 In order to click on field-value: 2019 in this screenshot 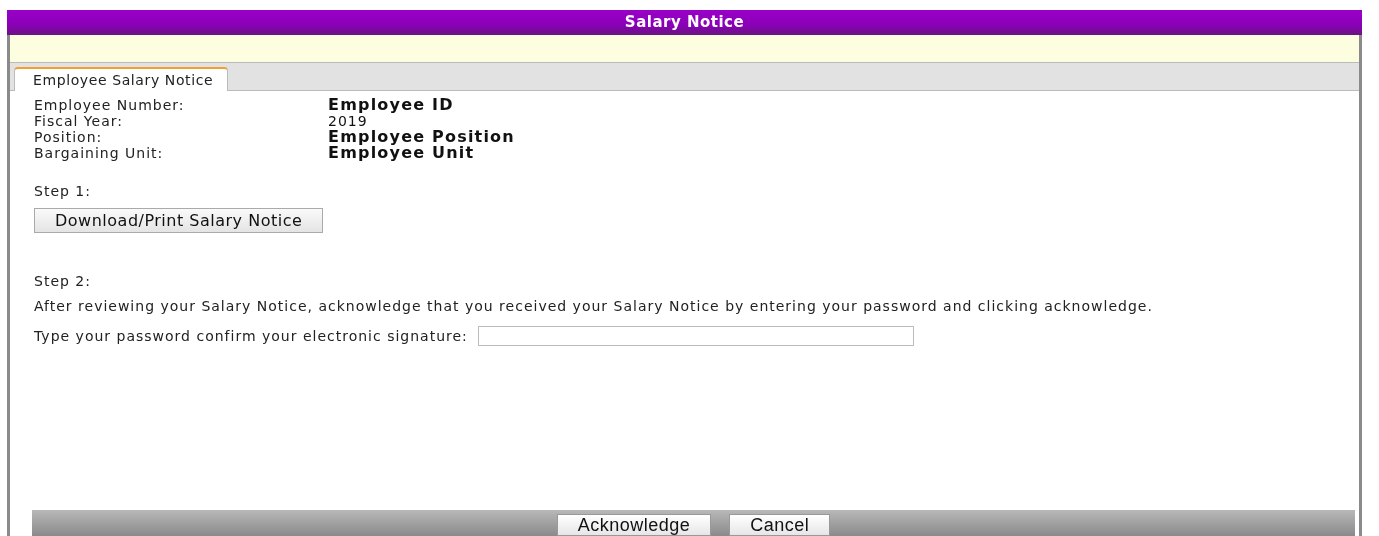, I will do `click(348, 121)`.